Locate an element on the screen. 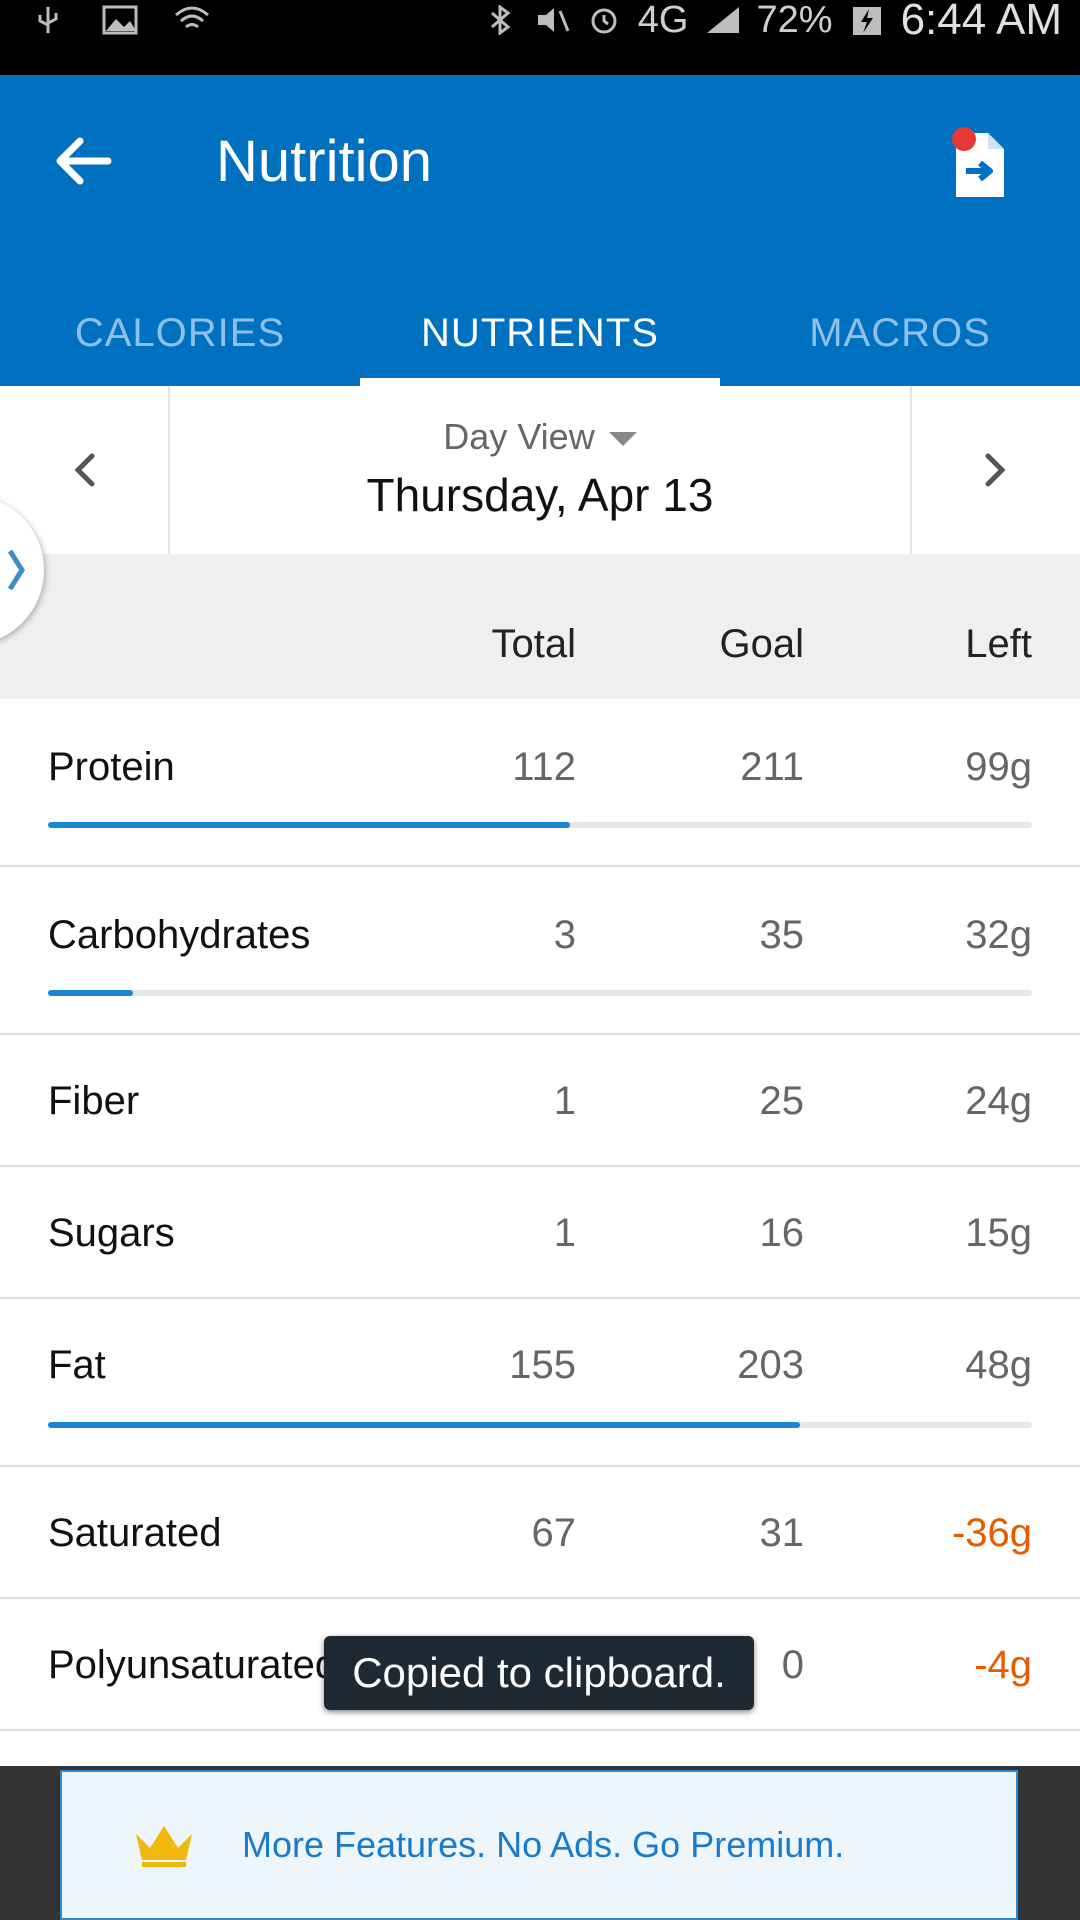  nutrient-name: Polyunsaturated is located at coordinates (193, 1665).